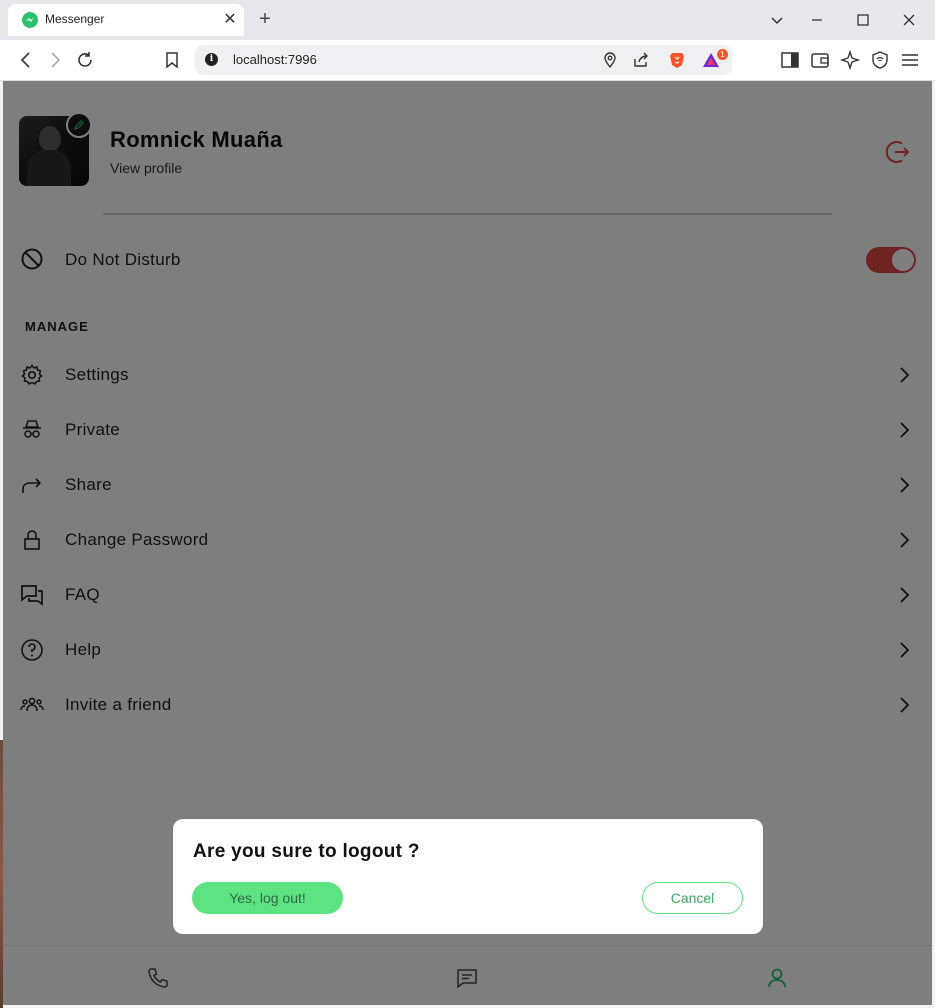 Image resolution: width=935 pixels, height=1008 pixels. What do you see at coordinates (880, 60) in the screenshot?
I see `vpn-icon` at bounding box center [880, 60].